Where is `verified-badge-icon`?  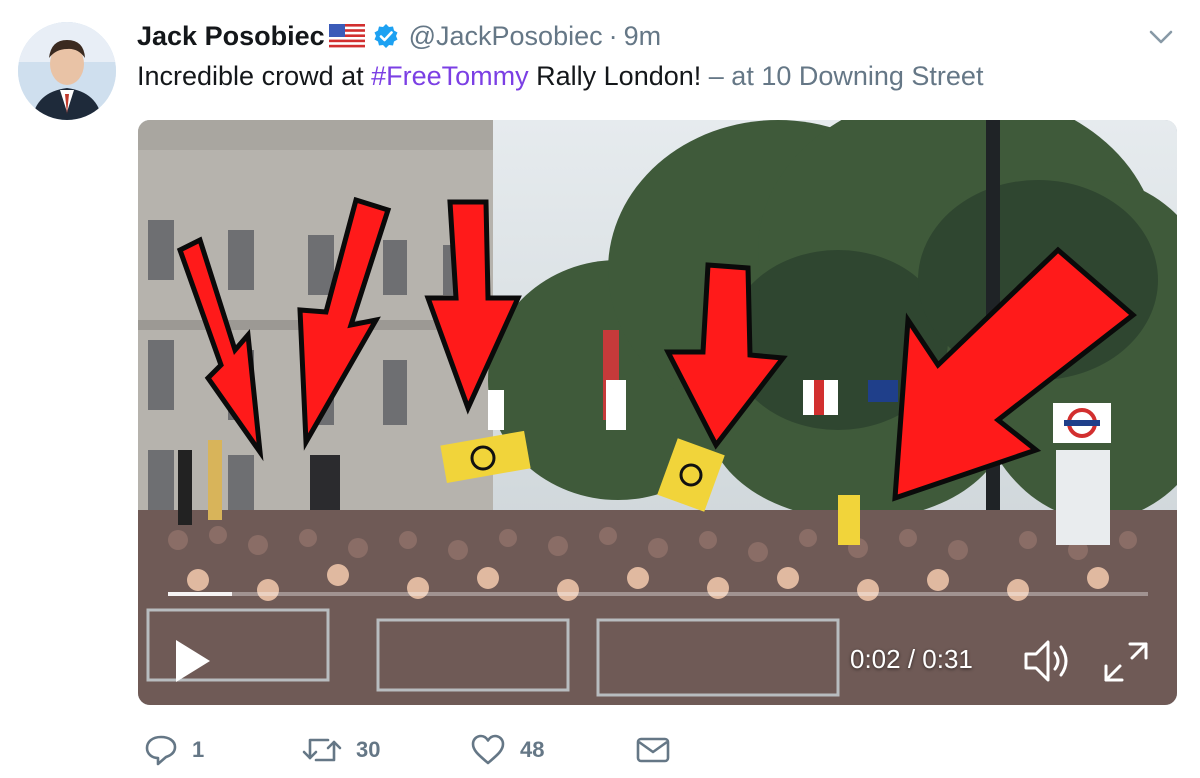
verified-badge-icon is located at coordinates (386, 36).